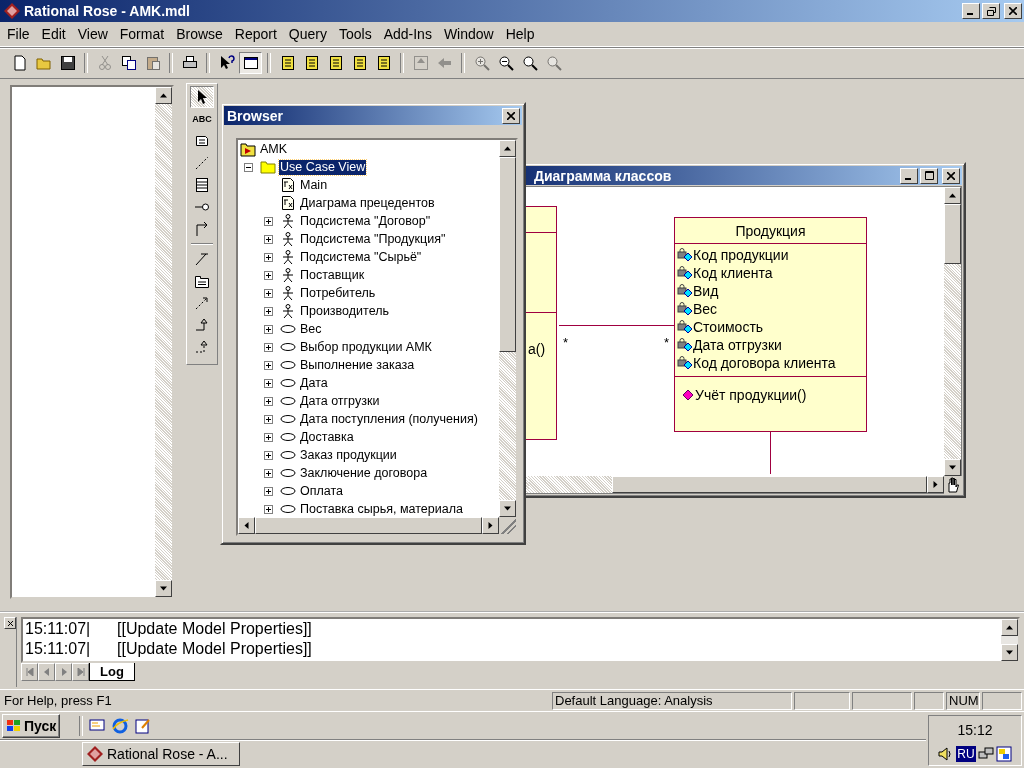 This screenshot has height=768, width=1024. What do you see at coordinates (338, 293) in the screenshot?
I see `tree-item: Потребитель` at bounding box center [338, 293].